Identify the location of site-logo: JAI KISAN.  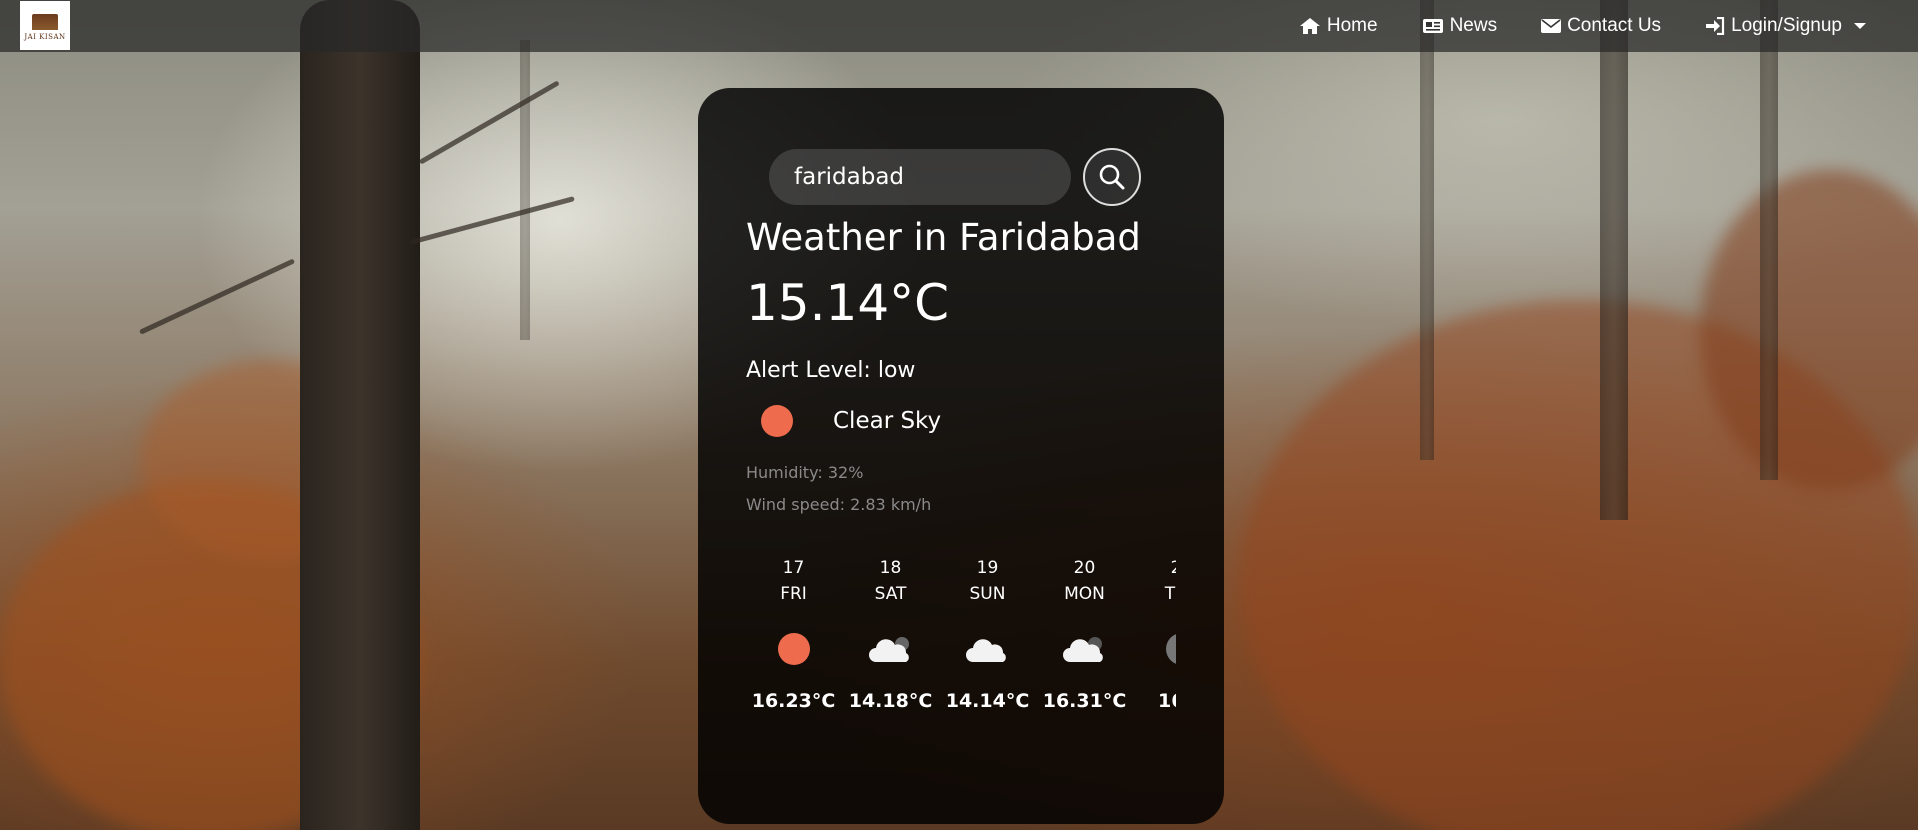
(45, 25).